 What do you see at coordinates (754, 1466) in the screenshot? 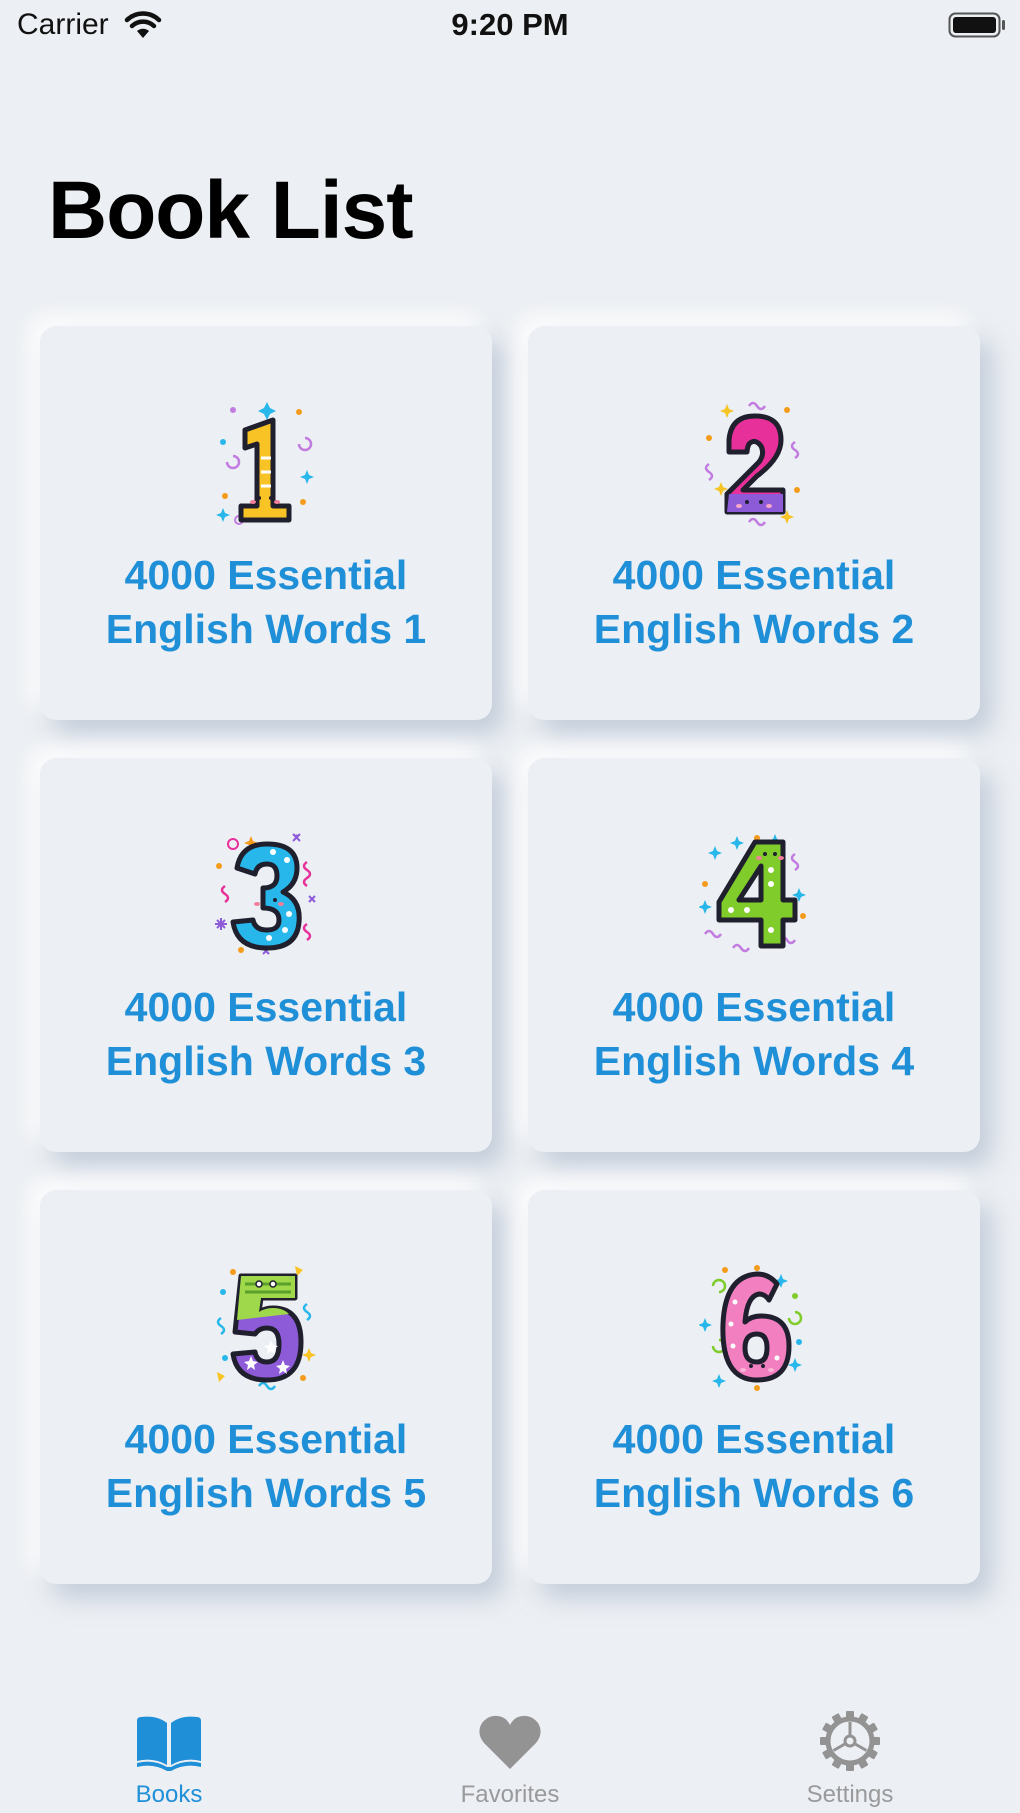
I see `book-title: 4000 Essential English Words 6` at bounding box center [754, 1466].